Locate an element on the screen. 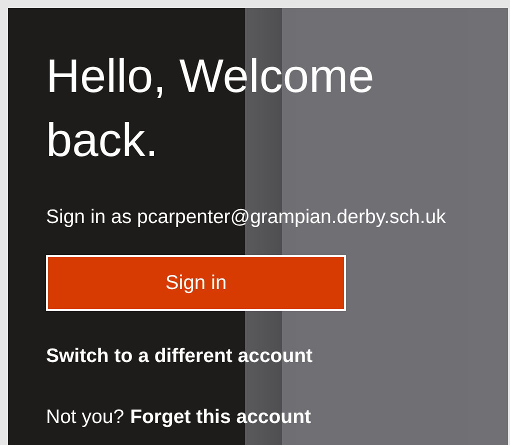  forget-account-link: Forget this account is located at coordinates (220, 417).